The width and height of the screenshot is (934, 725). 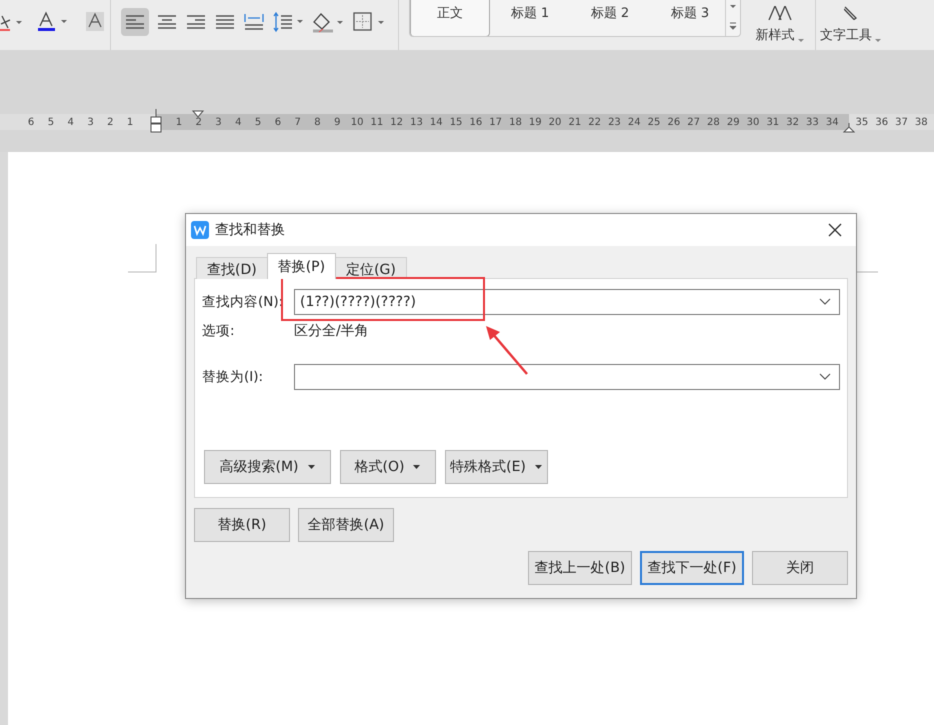 I want to click on ruler-number: 21, so click(x=574, y=122).